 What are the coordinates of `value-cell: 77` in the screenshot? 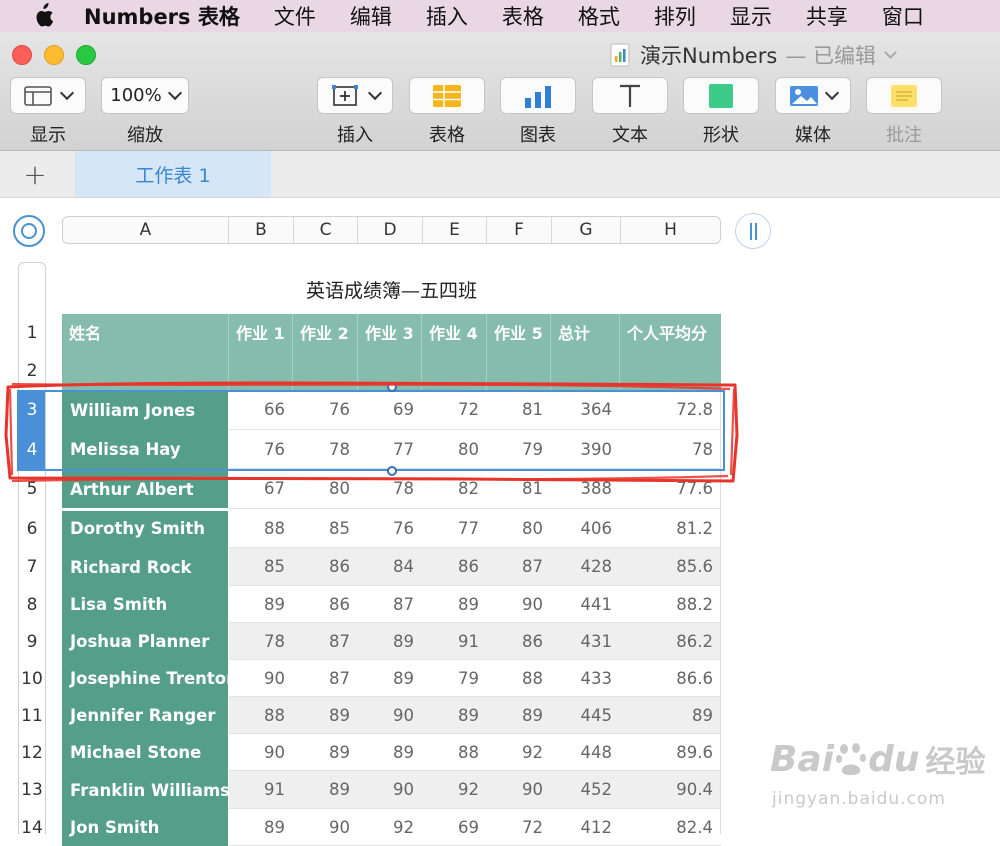 It's located at (454, 528).